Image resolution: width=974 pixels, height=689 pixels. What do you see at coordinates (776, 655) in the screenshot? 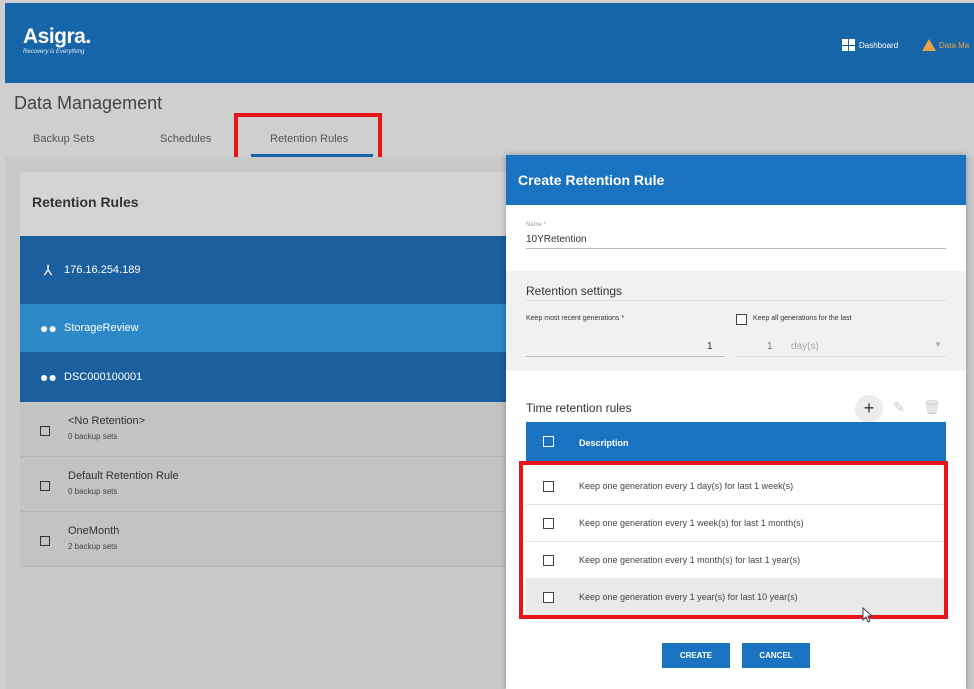
I see `cancel-button: CANCEL` at bounding box center [776, 655].